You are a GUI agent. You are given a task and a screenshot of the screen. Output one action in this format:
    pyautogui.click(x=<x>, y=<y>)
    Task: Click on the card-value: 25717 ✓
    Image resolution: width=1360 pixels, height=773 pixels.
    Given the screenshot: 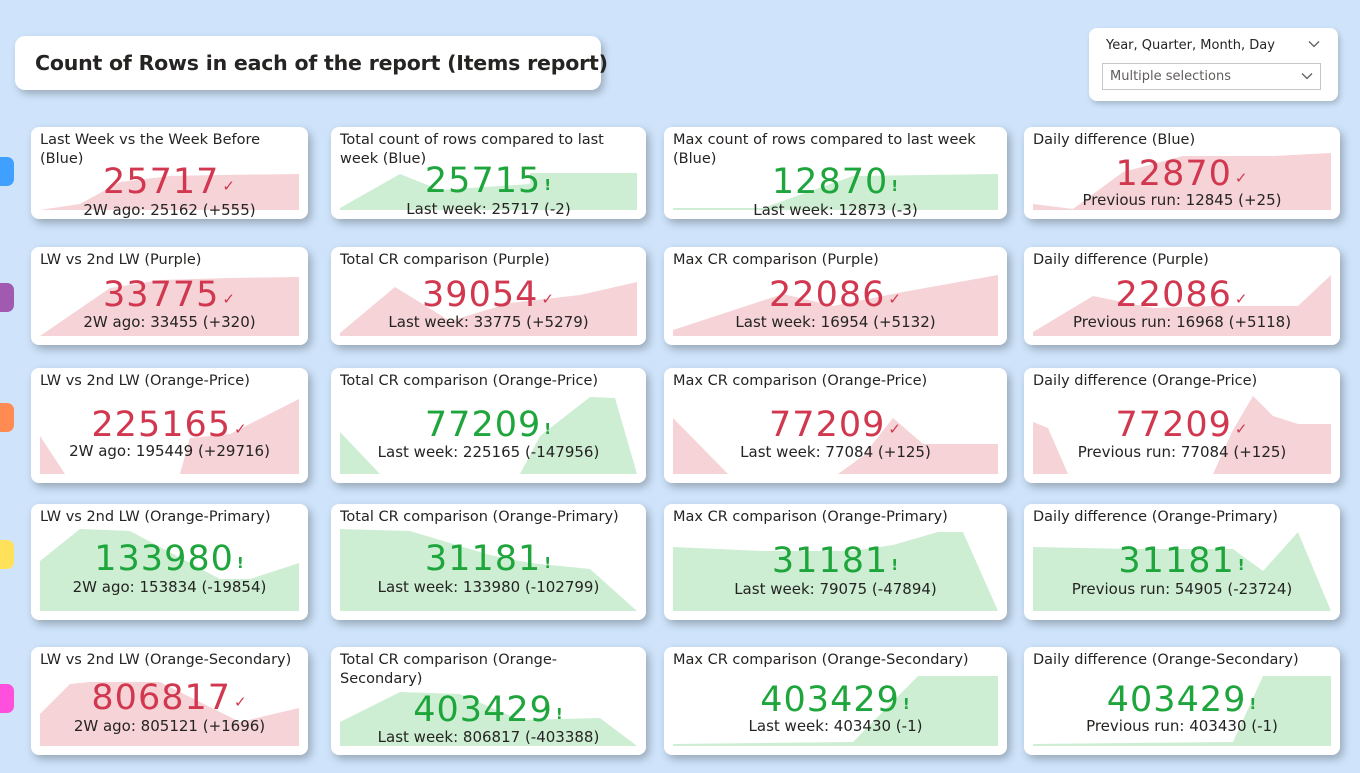 What is the action you would take?
    pyautogui.click(x=169, y=182)
    